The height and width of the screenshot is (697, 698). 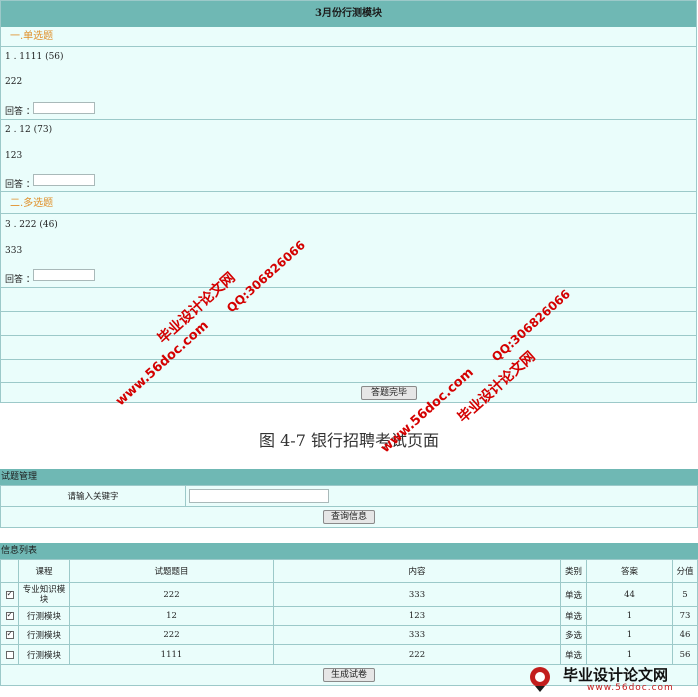 What do you see at coordinates (349, 551) in the screenshot?
I see `info-list-header: 信息列表` at bounding box center [349, 551].